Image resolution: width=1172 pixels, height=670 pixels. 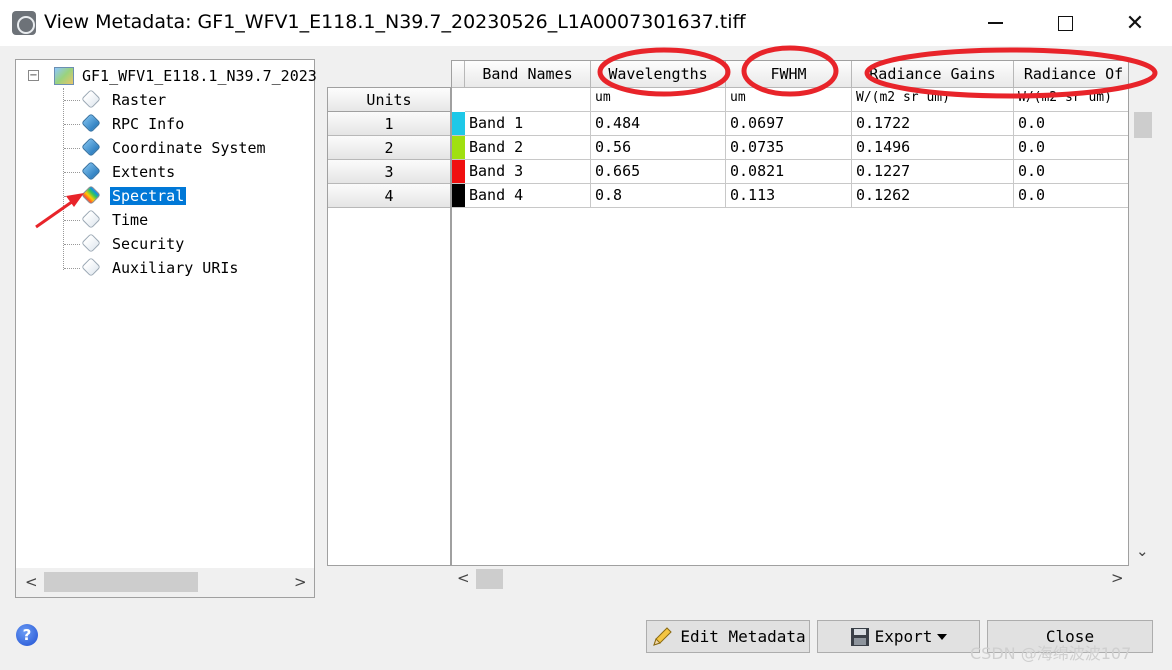 What do you see at coordinates (458, 74) in the screenshot?
I see `swatch-column-header` at bounding box center [458, 74].